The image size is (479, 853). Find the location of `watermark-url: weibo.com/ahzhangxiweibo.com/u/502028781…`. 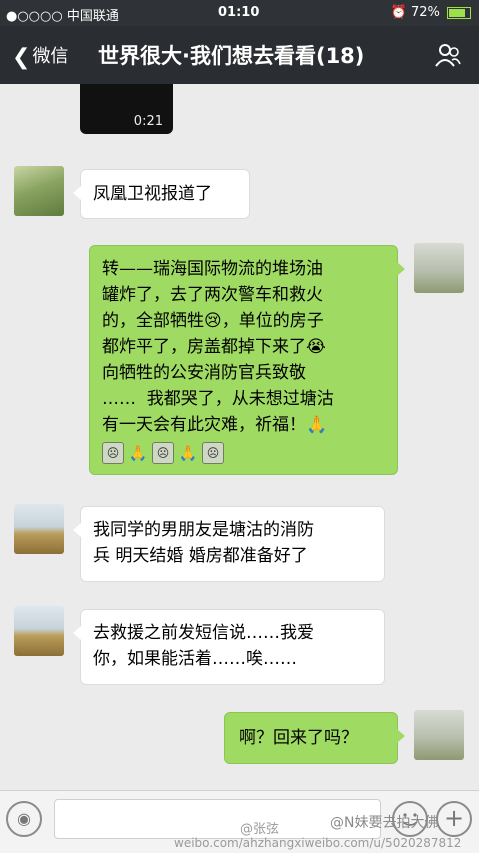

watermark-url: weibo.com/ahzhangxiweibo.com/u/502028781… is located at coordinates (318, 843).